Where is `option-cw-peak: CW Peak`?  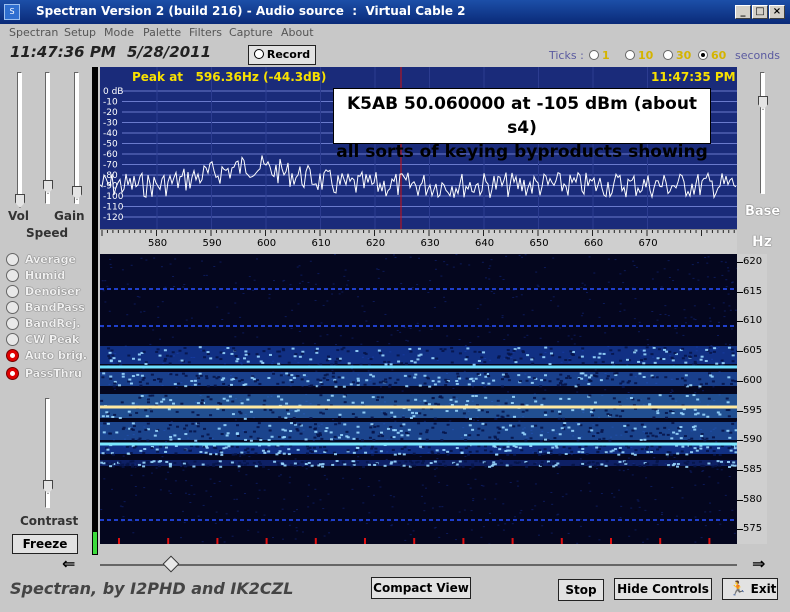
option-cw-peak: CW Peak is located at coordinates (42, 339).